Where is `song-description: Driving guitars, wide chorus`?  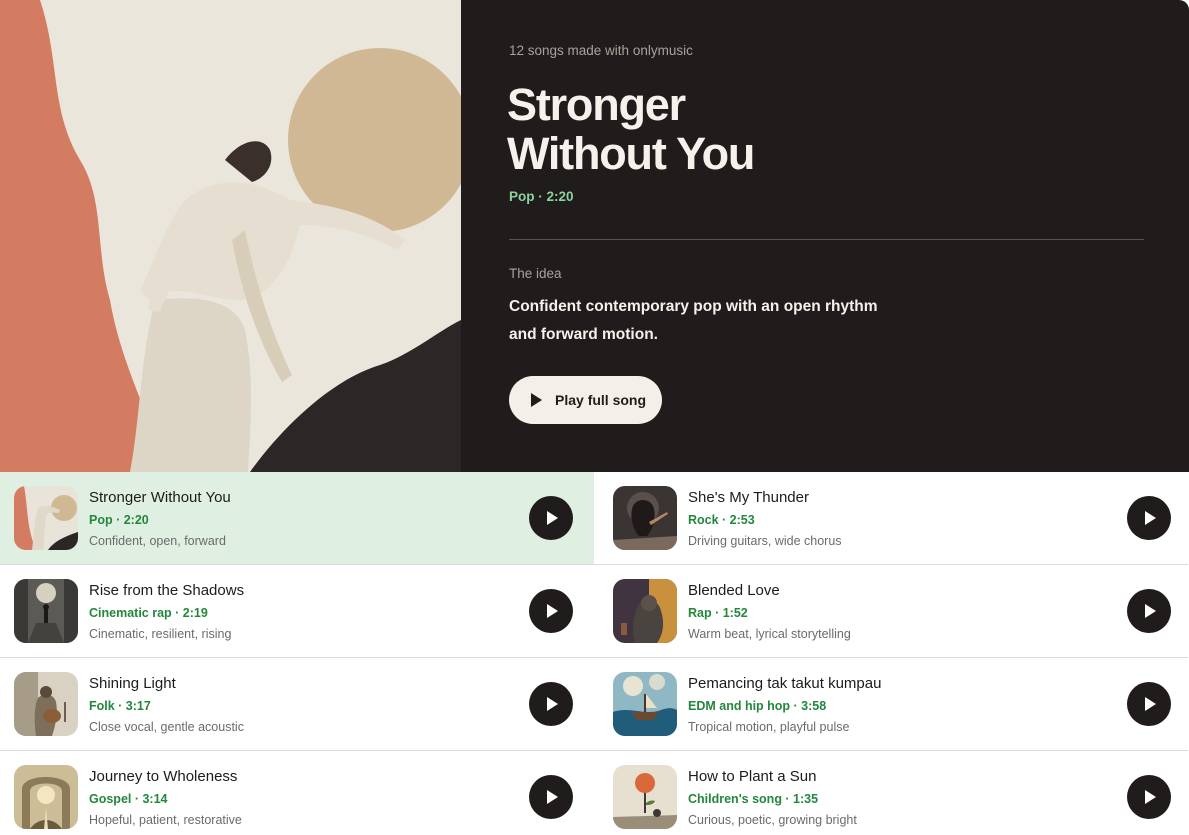 song-description: Driving guitars, wide chorus is located at coordinates (765, 541).